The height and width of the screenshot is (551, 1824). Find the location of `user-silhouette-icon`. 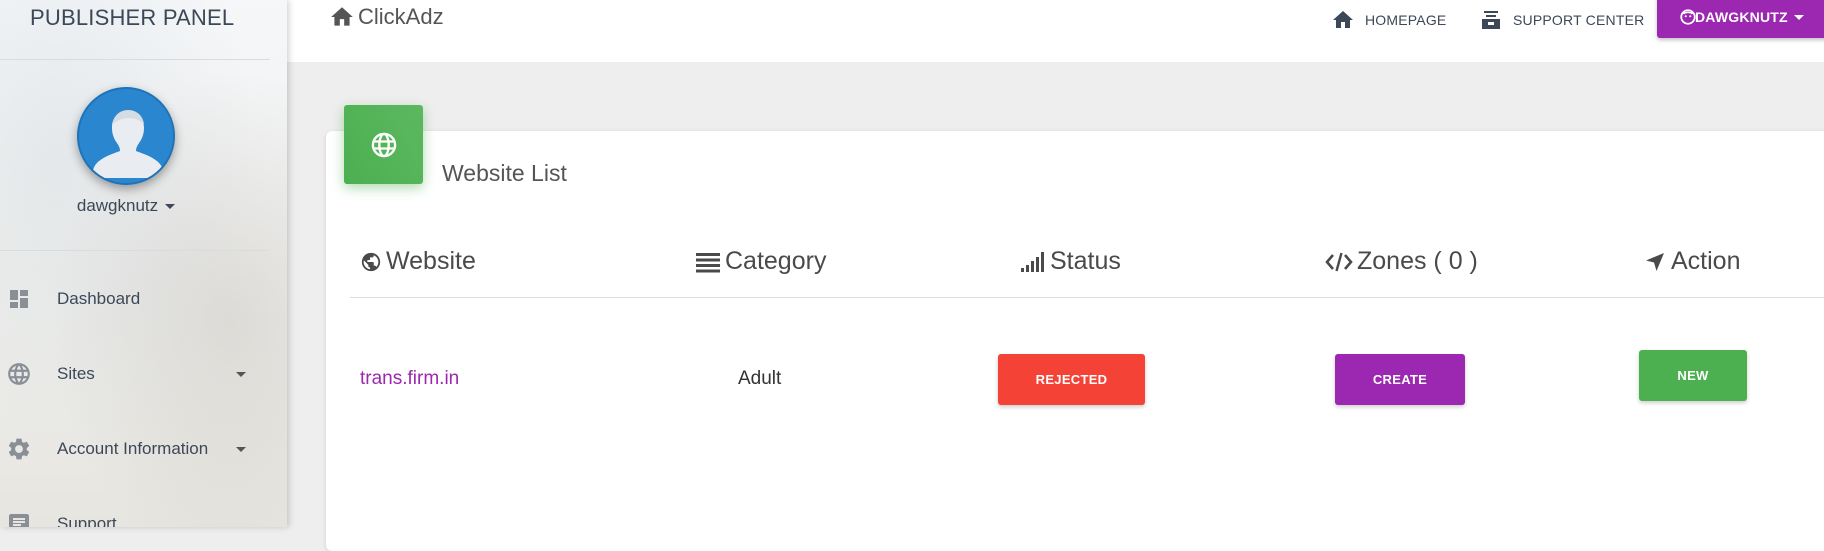

user-silhouette-icon is located at coordinates (126, 136).